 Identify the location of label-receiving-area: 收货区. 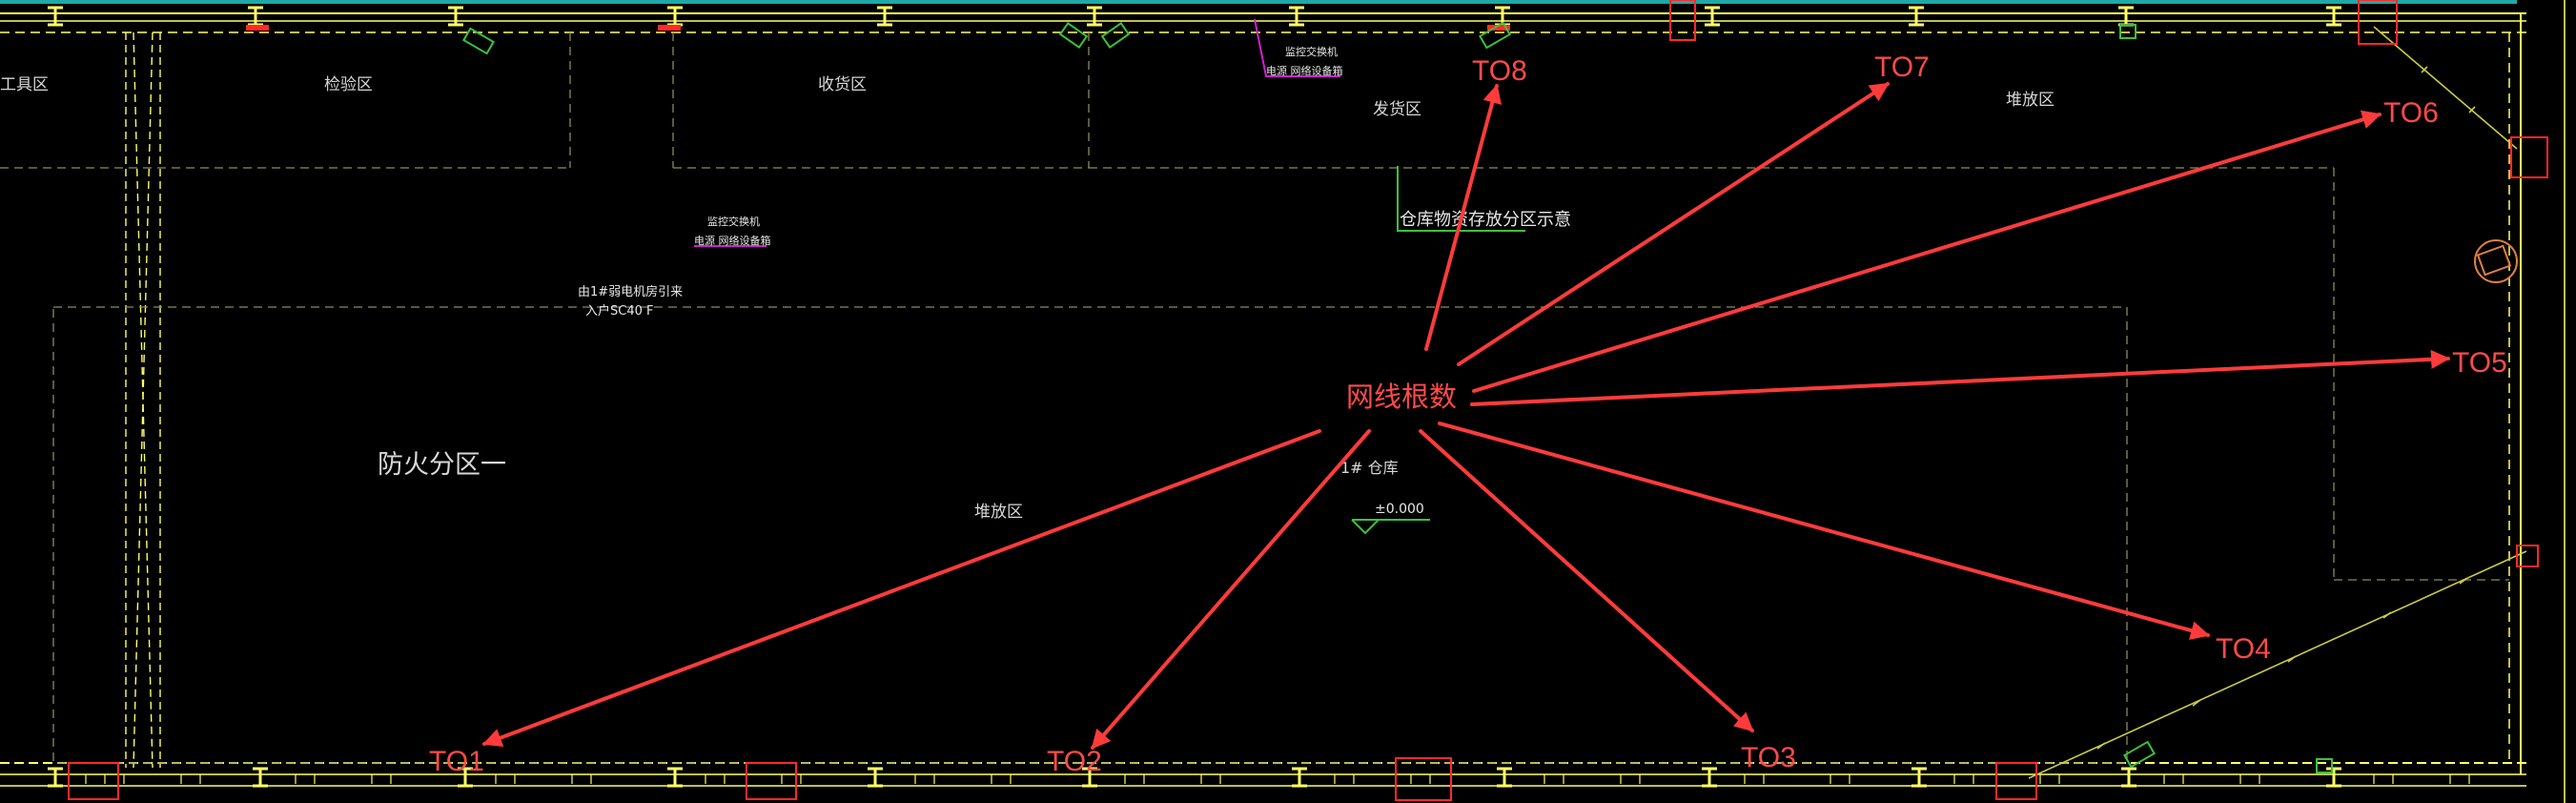
(842, 84).